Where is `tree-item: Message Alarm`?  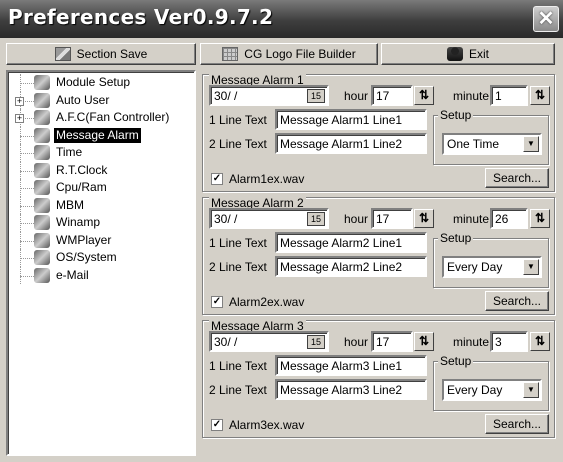 tree-item: Message Alarm is located at coordinates (101, 135).